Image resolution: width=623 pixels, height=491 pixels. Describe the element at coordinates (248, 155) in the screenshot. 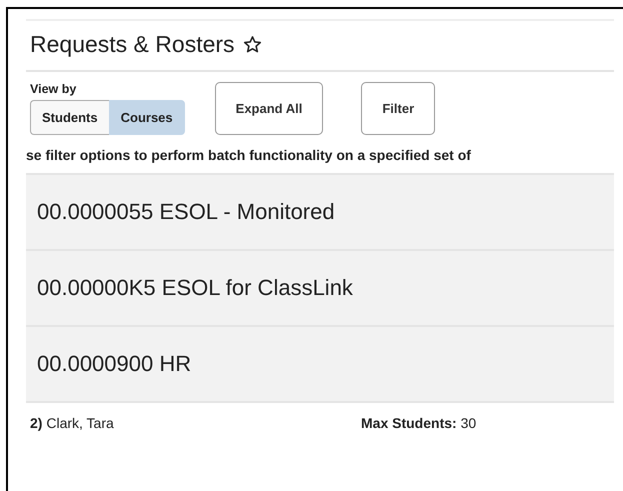

I see `instruction-text: se filter options to perform batch functionality on a specified set of` at that location.